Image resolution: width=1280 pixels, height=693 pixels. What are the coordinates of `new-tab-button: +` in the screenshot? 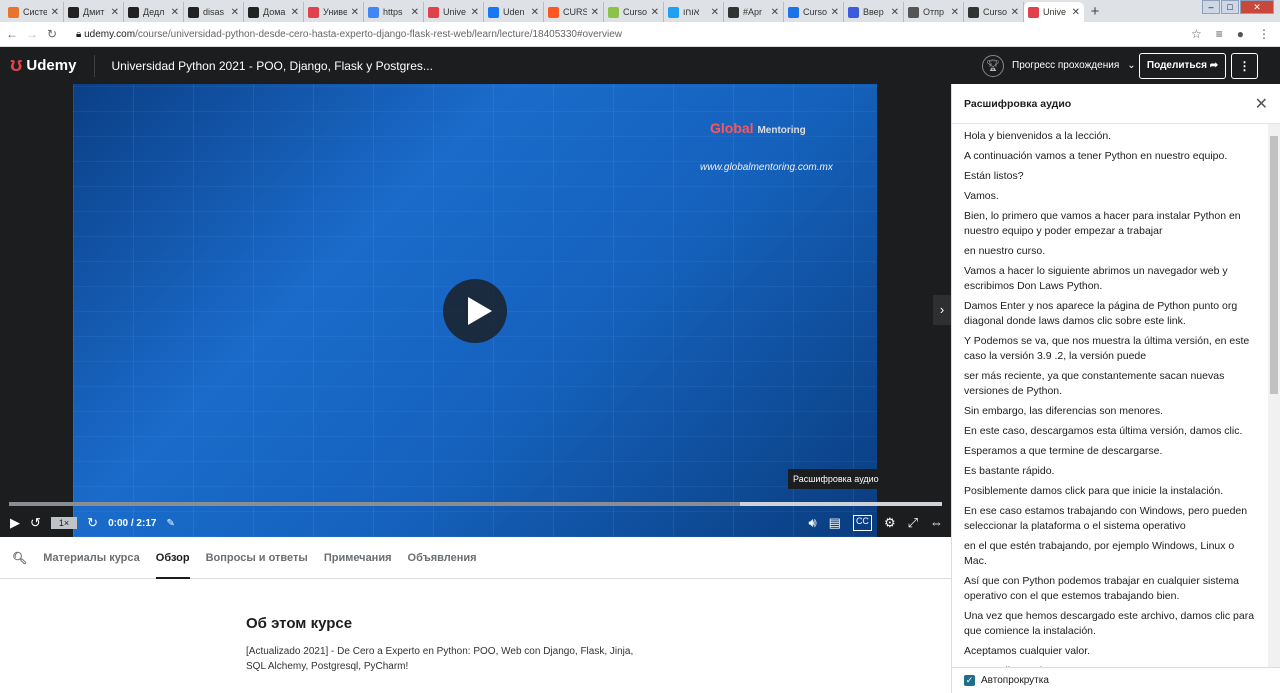 It's located at (1095, 12).